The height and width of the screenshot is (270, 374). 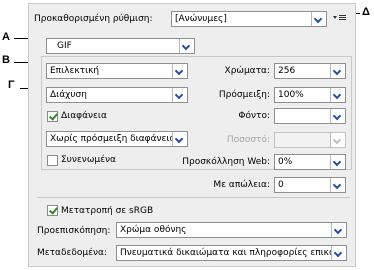 What do you see at coordinates (11, 85) in the screenshot?
I see `callout-g: Γ` at bounding box center [11, 85].